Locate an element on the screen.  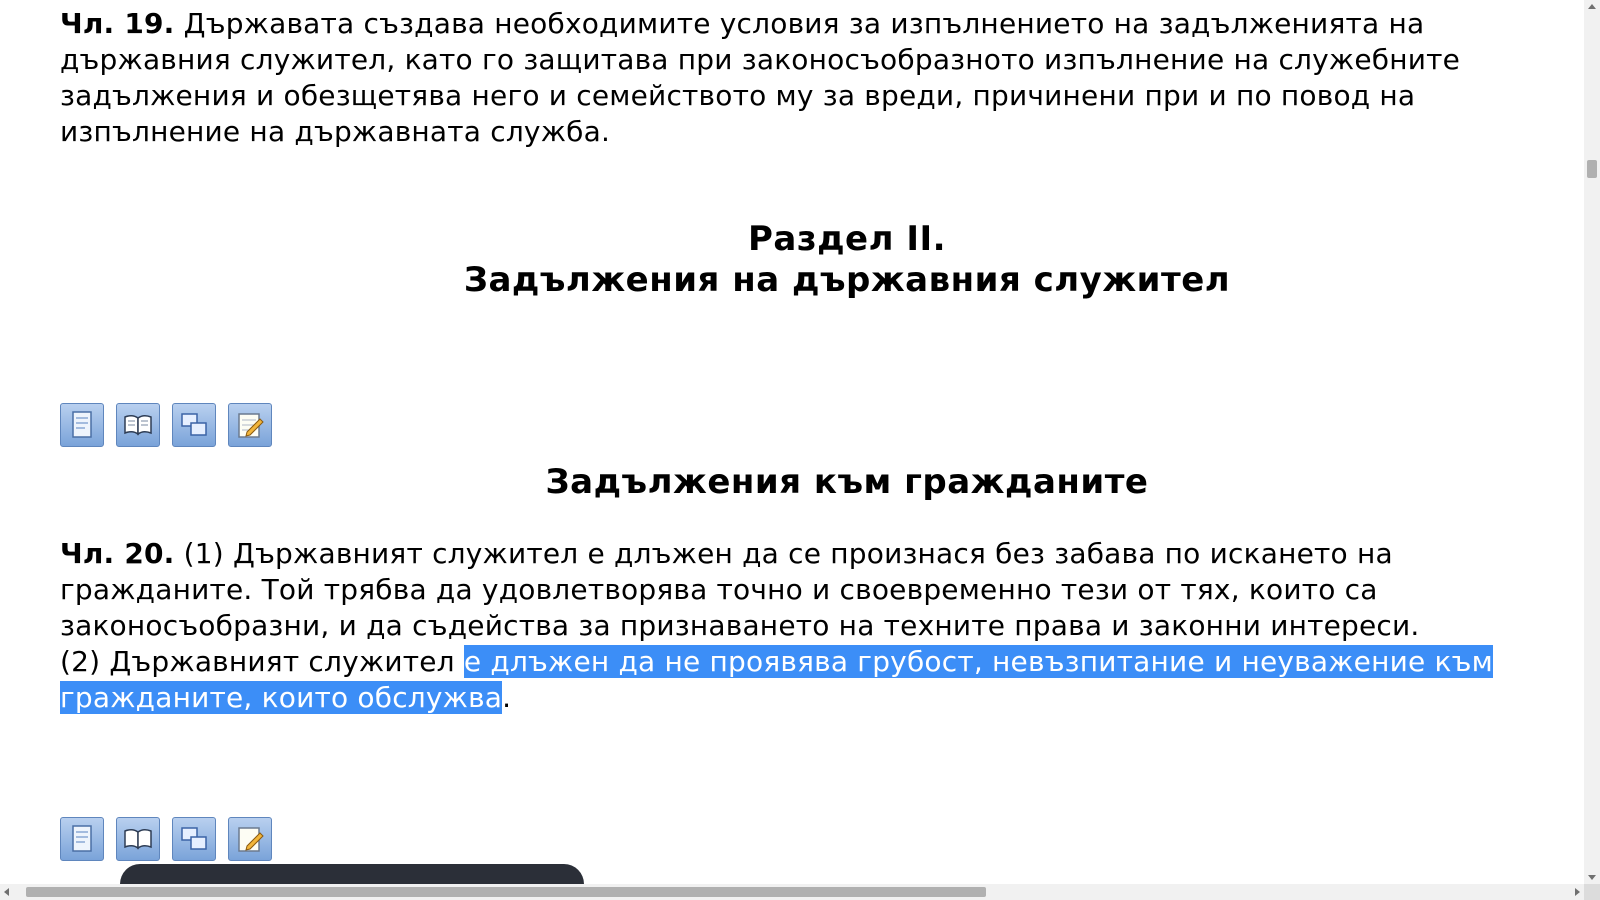
vertical-scroll-thumb is located at coordinates (1592, 169).